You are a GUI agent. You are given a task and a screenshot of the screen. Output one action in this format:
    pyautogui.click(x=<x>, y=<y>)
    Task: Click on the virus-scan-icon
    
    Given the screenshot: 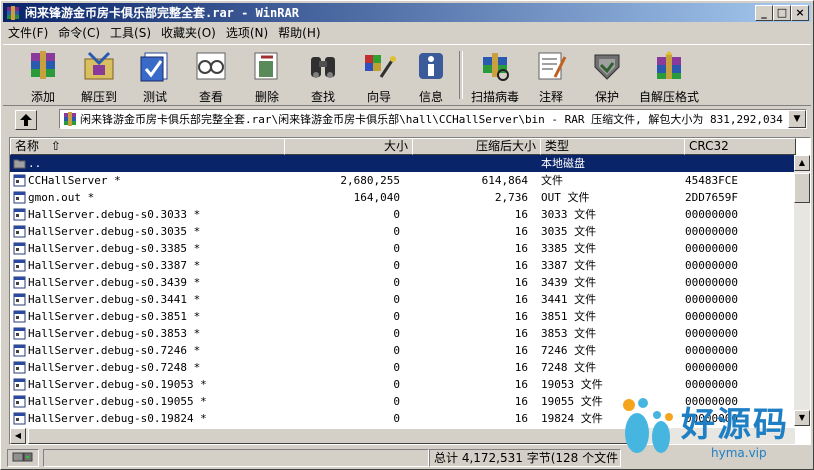 What is the action you would take?
    pyautogui.click(x=496, y=67)
    